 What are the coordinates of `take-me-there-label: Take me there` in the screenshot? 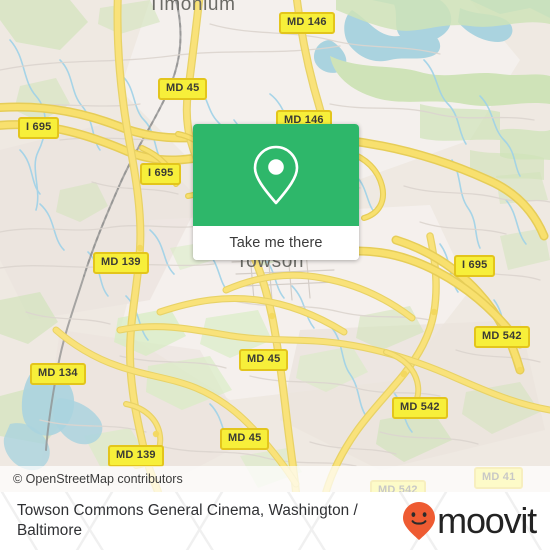 It's located at (276, 243).